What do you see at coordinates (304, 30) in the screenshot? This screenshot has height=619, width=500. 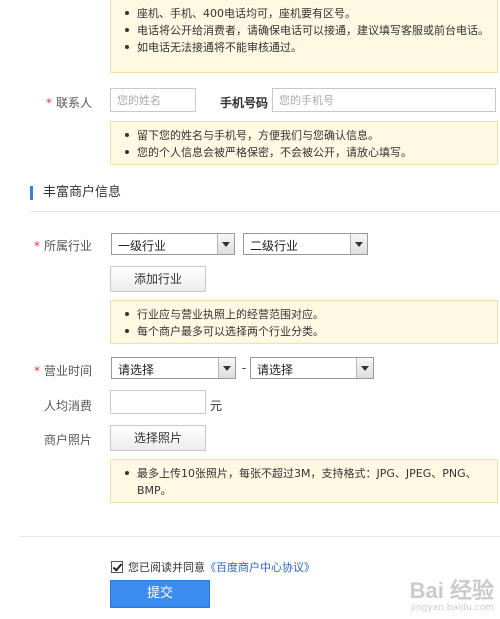 I see `phone-tip-item: 电话将公开给消费者，请确保电话可以接通，建议填写客服或前台电话。` at bounding box center [304, 30].